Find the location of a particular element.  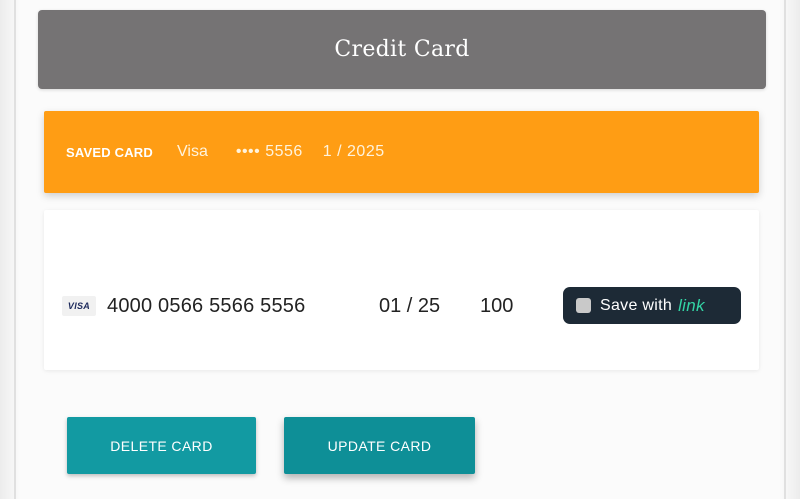

saved-card-option: SAVED CARD Visa •••• 5556 1 / 2025 is located at coordinates (401, 152).